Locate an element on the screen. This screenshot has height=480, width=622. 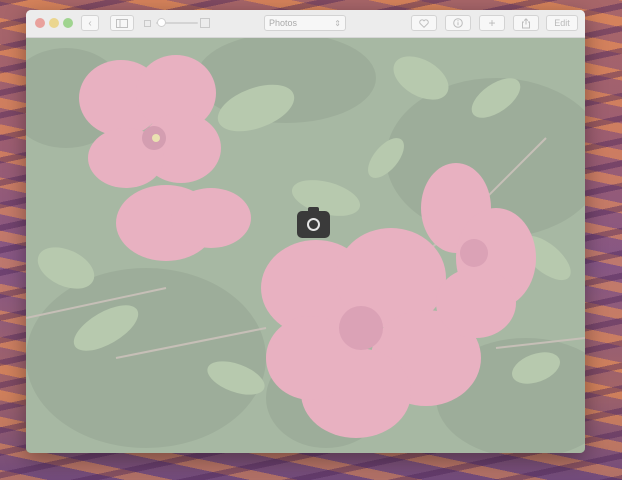
camera-icon is located at coordinates (313, 222).